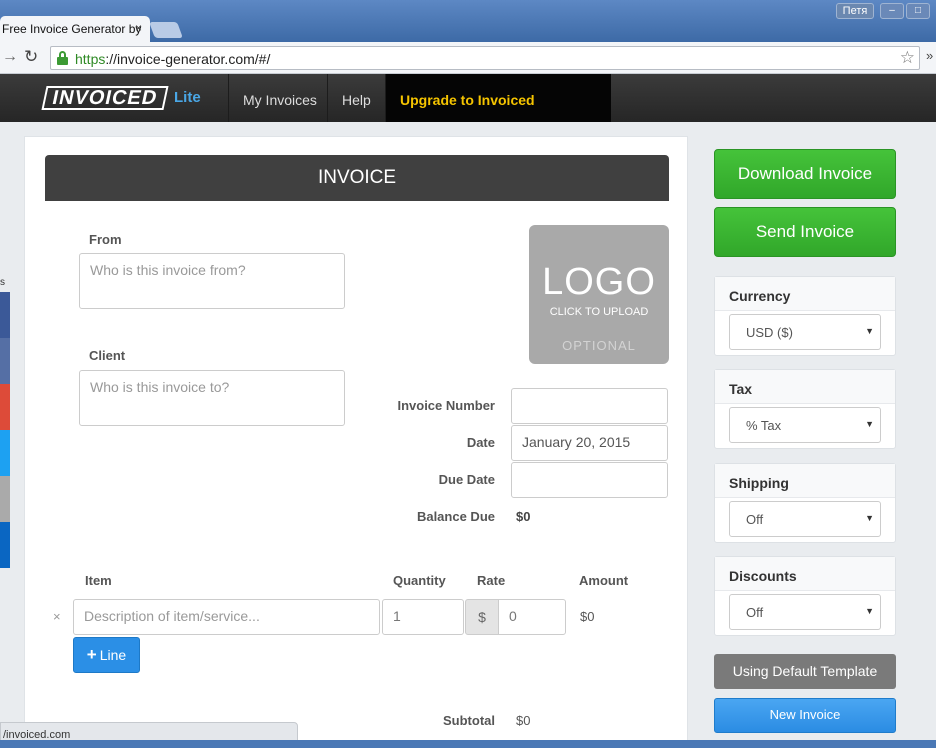 This screenshot has height=748, width=936. I want to click on browser-titlebar: Free Invoice Generator by × Петя – □, so click(468, 21).